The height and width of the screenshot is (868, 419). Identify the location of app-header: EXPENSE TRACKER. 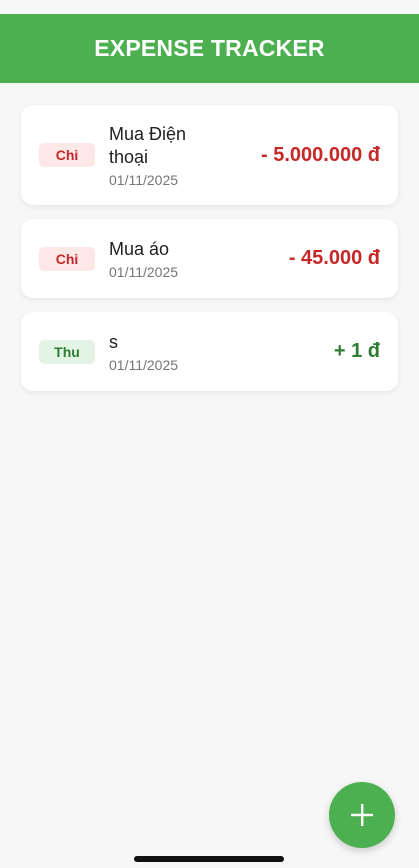
(209, 48).